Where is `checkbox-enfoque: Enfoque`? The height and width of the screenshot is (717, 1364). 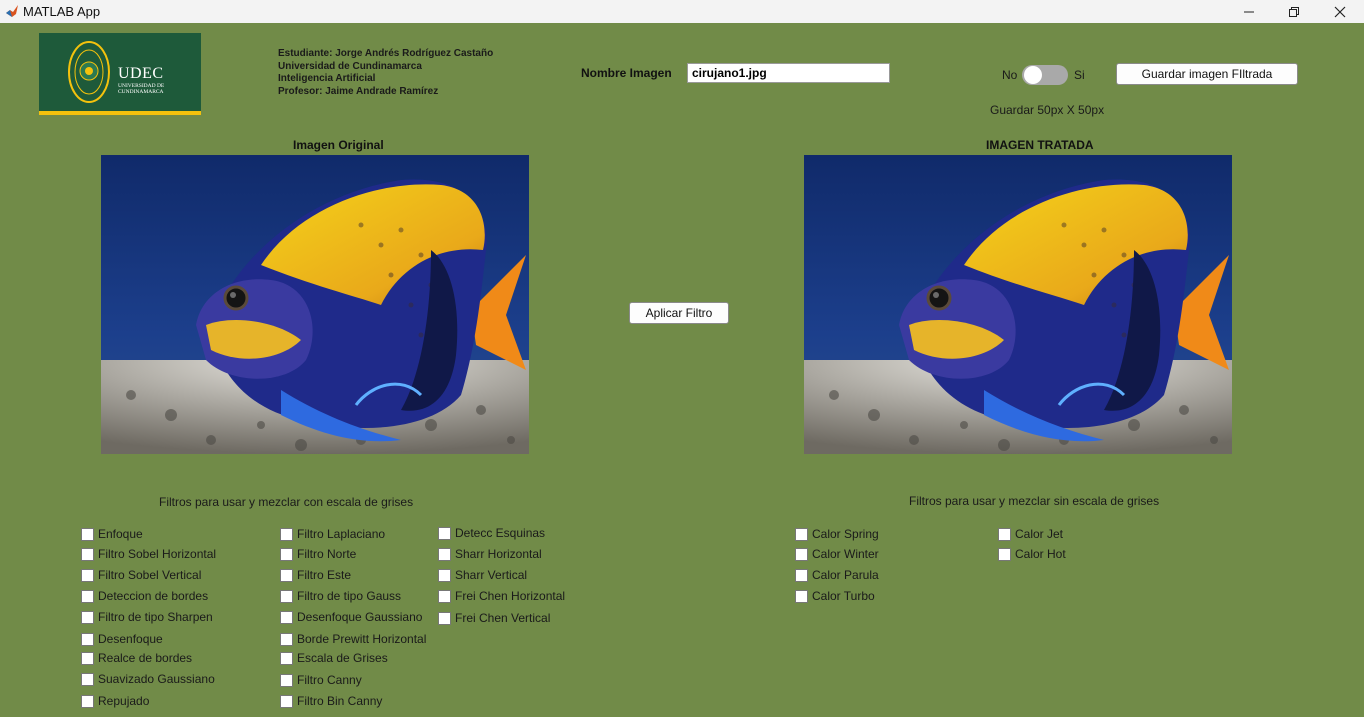
checkbox-enfoque: Enfoque is located at coordinates (112, 534).